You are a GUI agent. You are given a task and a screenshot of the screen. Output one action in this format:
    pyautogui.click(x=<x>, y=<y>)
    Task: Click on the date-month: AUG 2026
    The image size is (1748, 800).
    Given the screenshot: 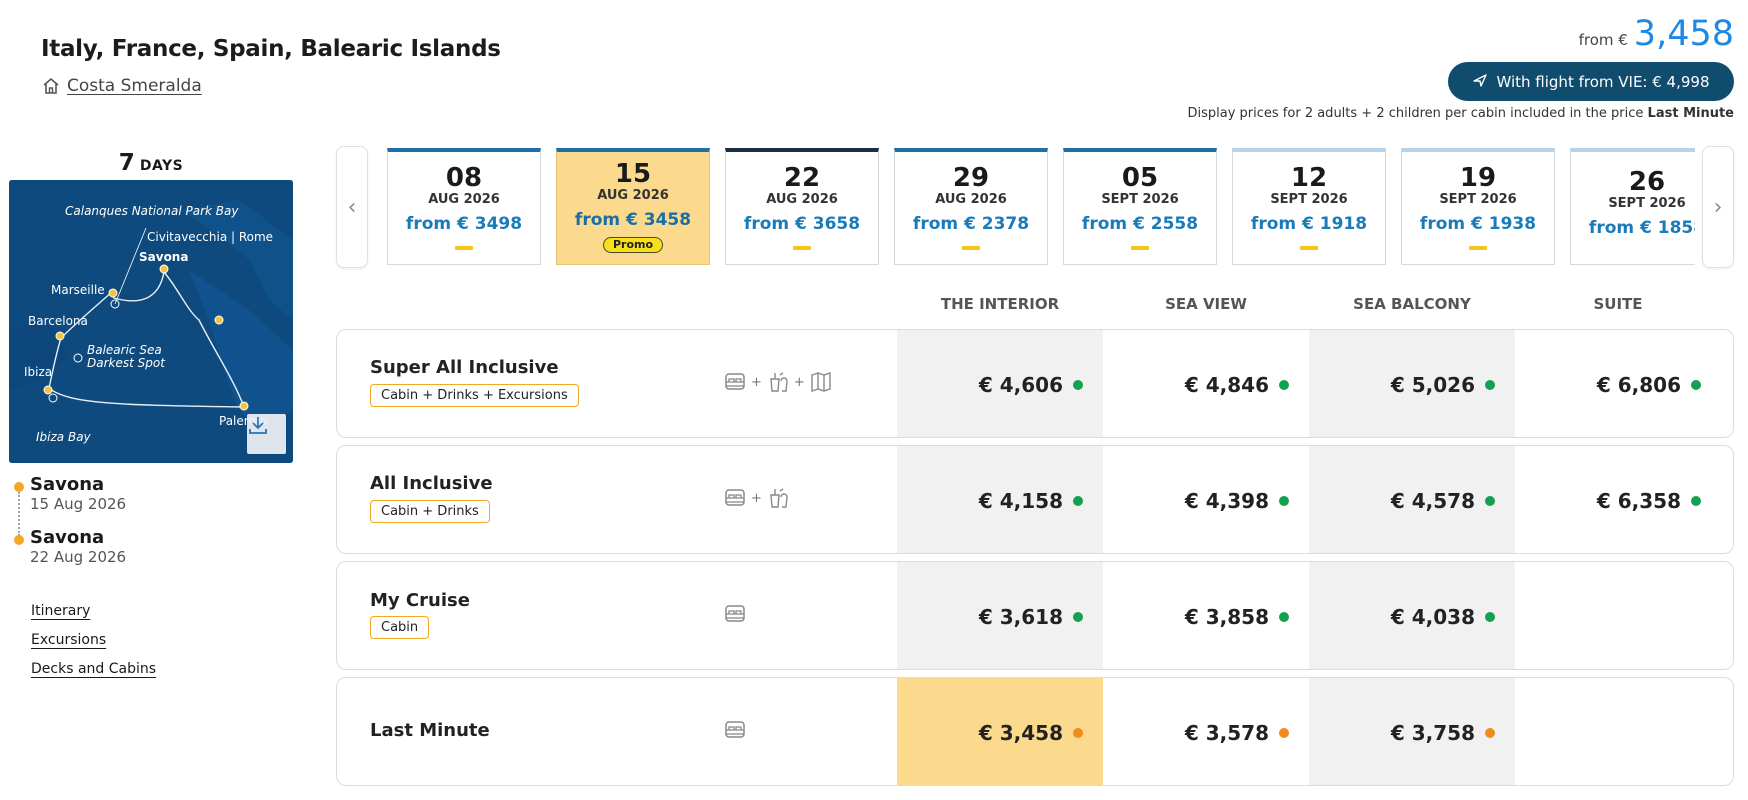 What is the action you would take?
    pyautogui.click(x=802, y=199)
    